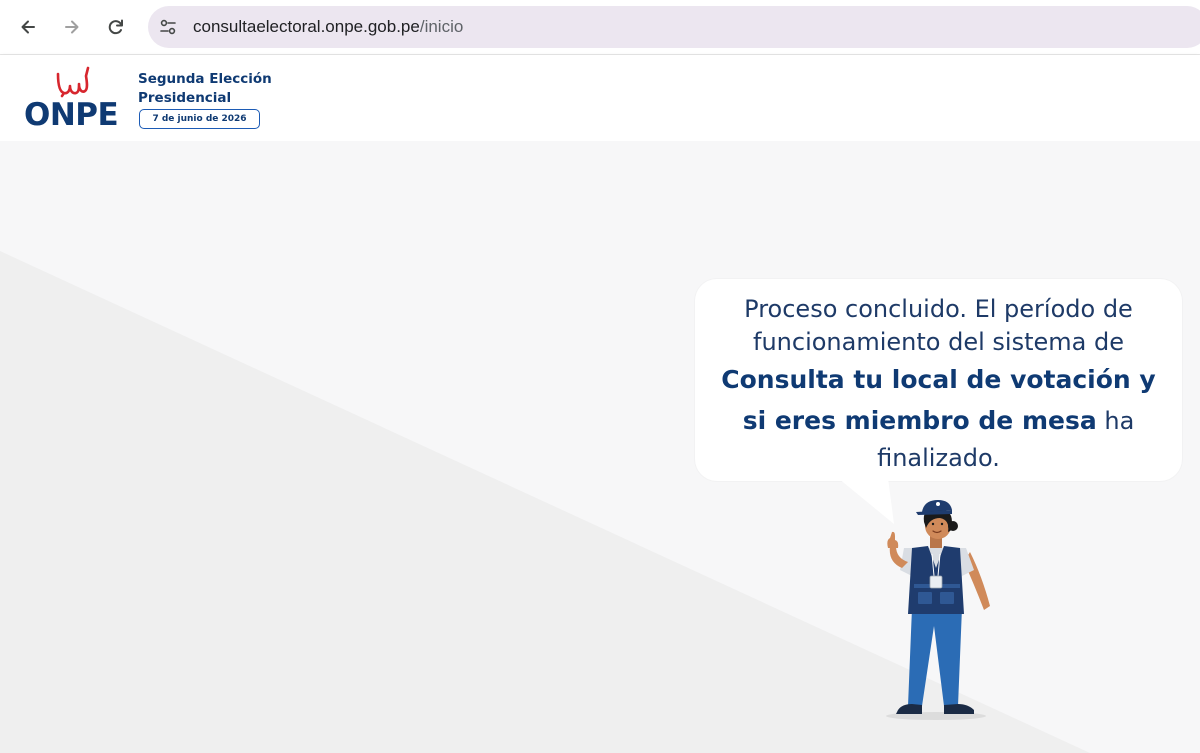 The image size is (1200, 753). I want to click on reload-button, so click(116, 27).